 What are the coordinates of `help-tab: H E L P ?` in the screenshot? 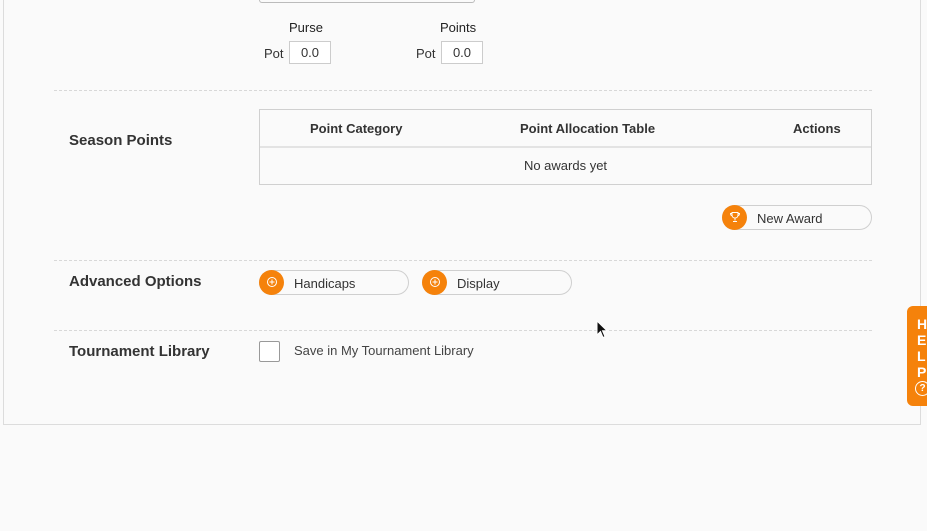 It's located at (917, 356).